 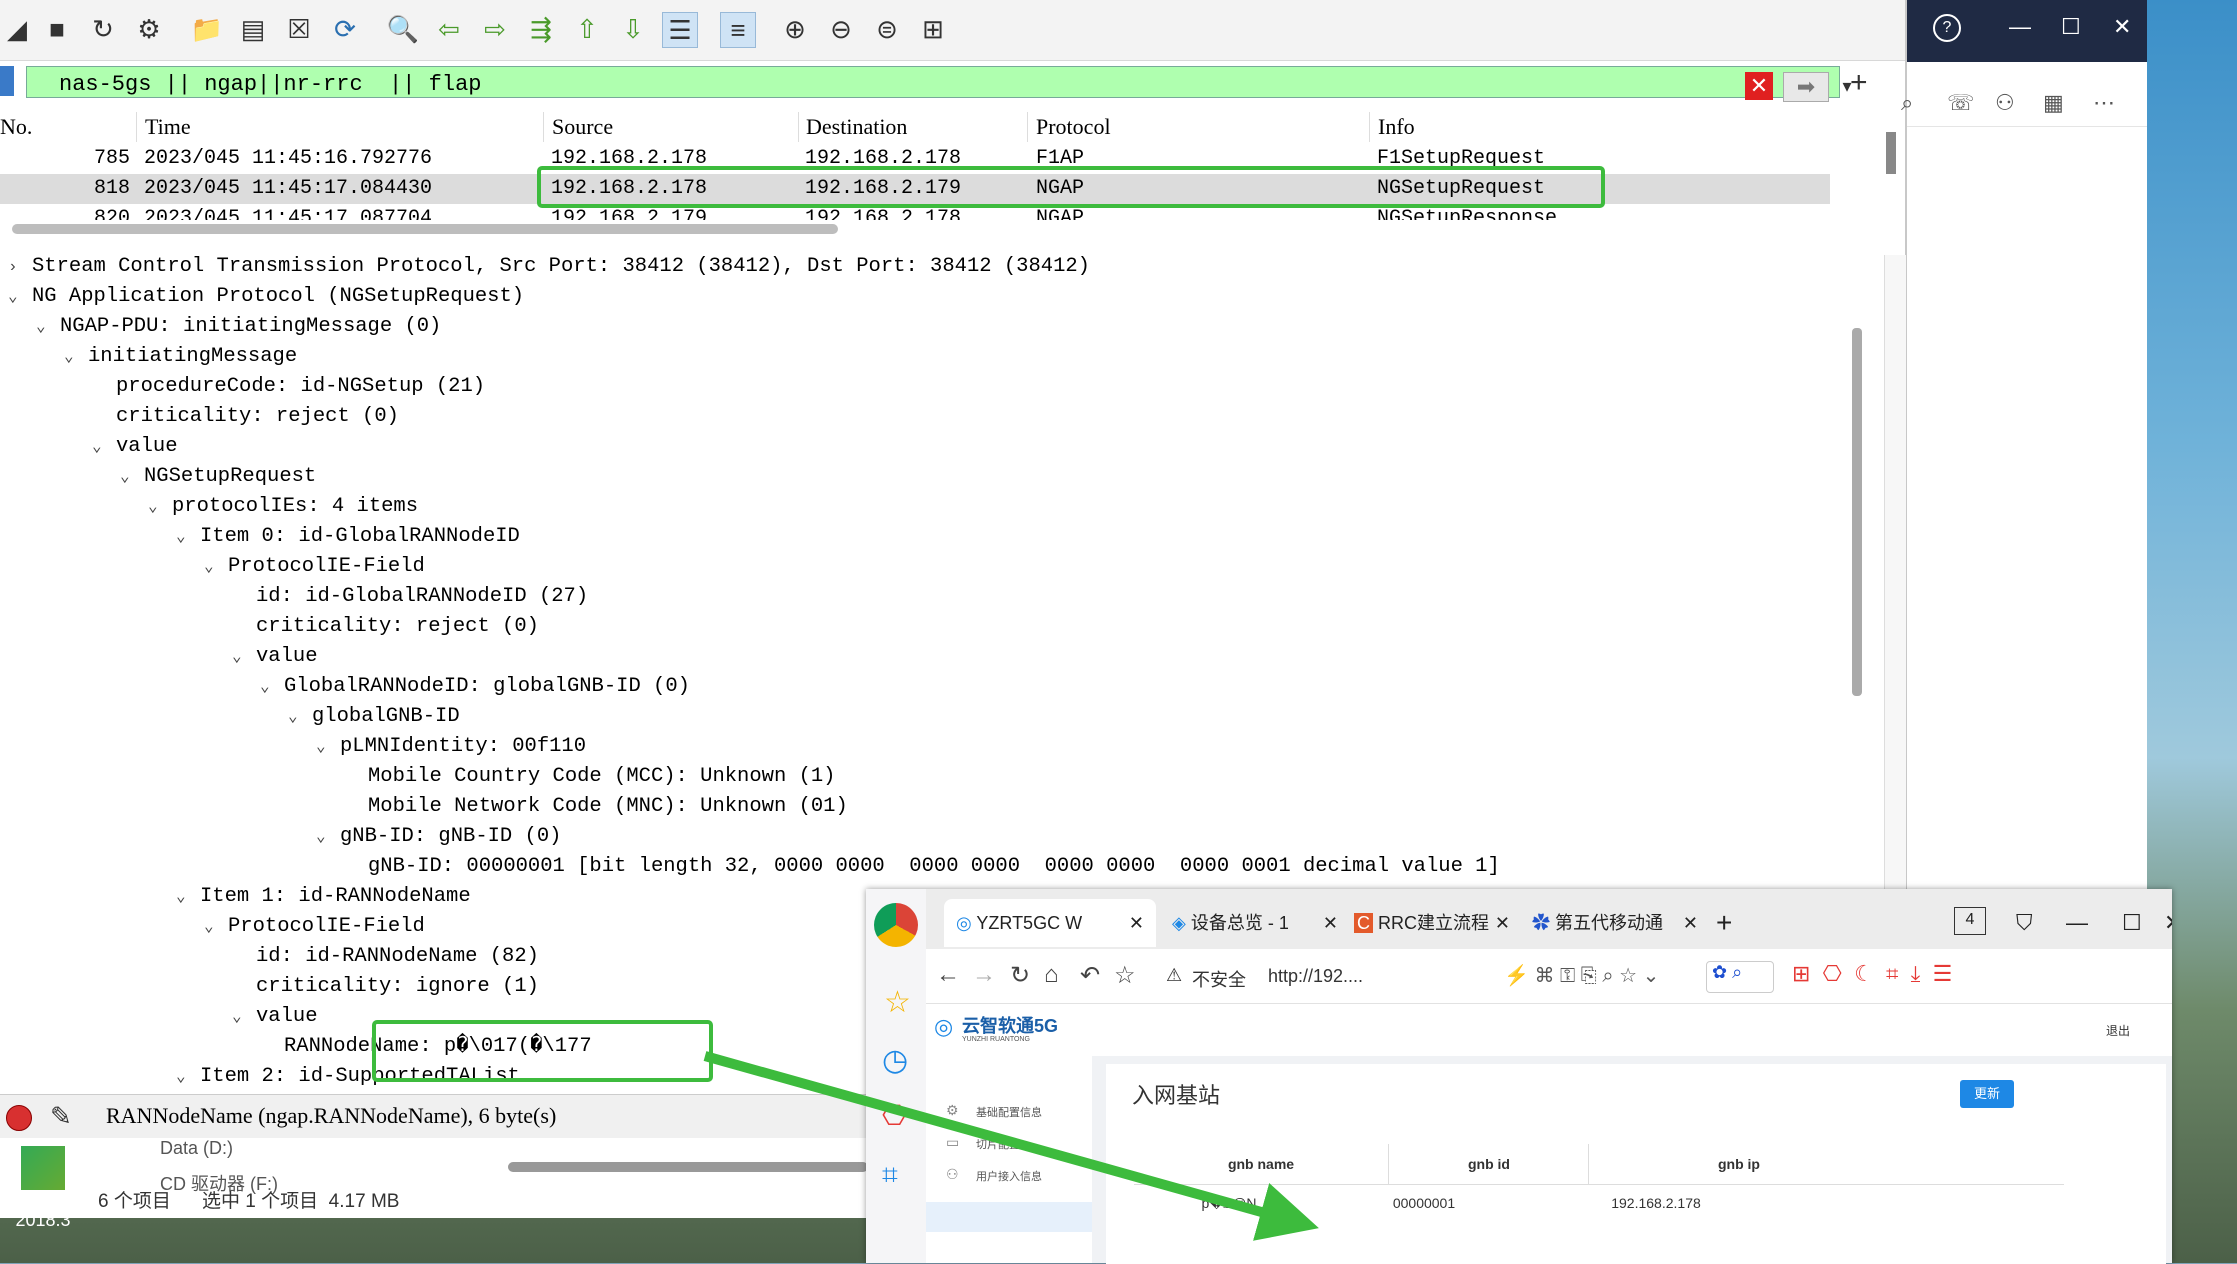 I want to click on arrow-line, so click(x=1011, y=1146).